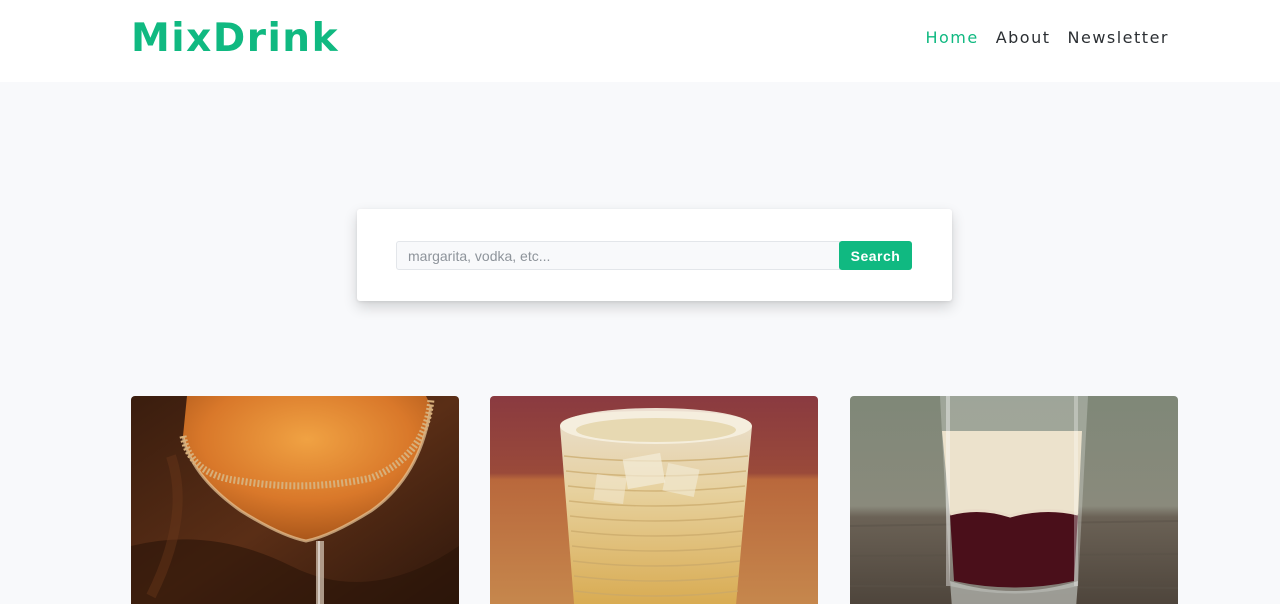 The image size is (1280, 604). I want to click on drink-image-orange-cocktail, so click(295, 500).